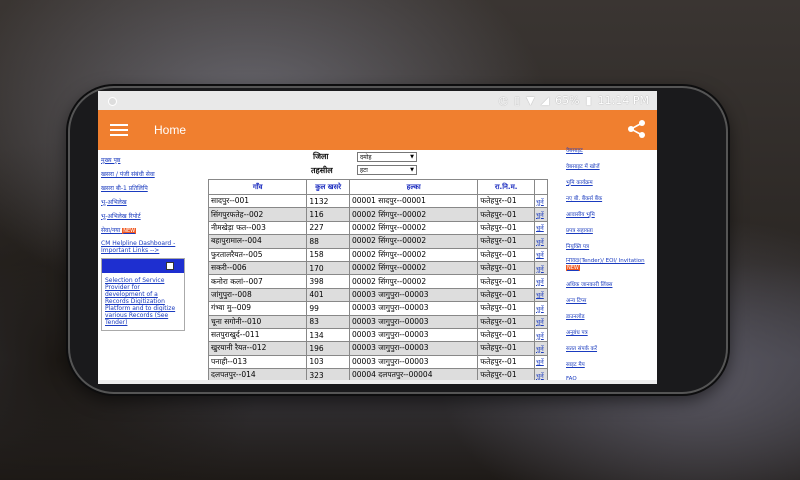  What do you see at coordinates (610, 300) in the screenshot?
I see `right-link: अन्य टिप्स` at bounding box center [610, 300].